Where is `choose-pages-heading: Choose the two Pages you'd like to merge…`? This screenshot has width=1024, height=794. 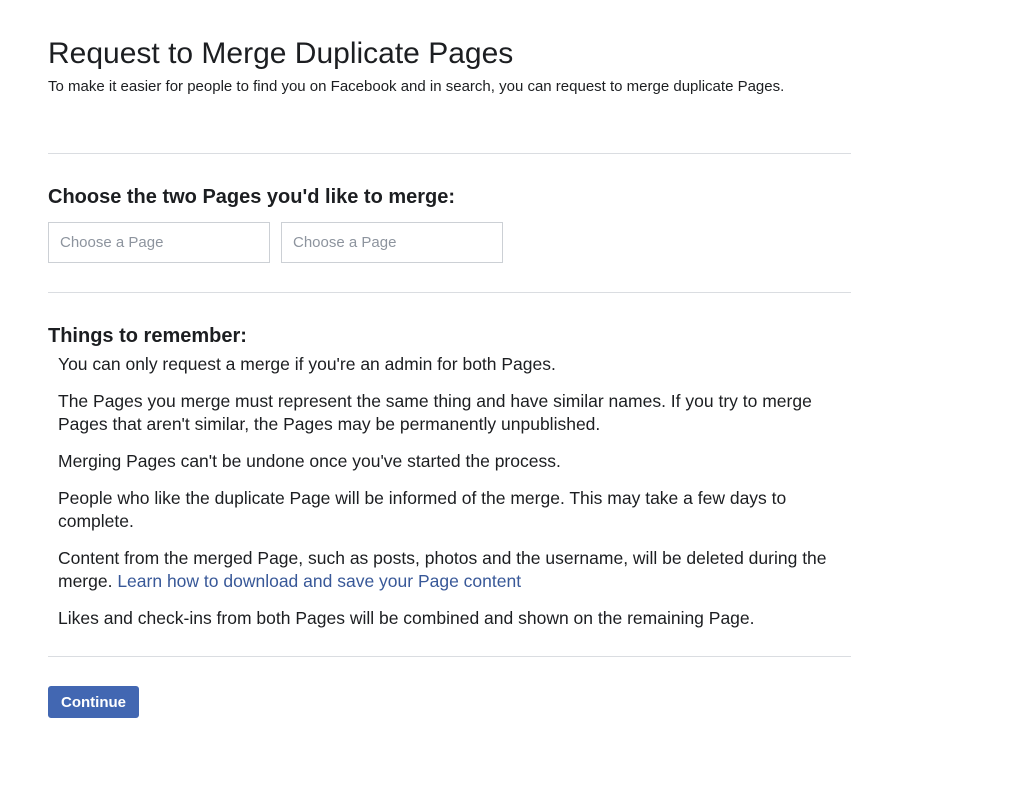
choose-pages-heading: Choose the two Pages you'd like to merge… is located at coordinates (252, 197).